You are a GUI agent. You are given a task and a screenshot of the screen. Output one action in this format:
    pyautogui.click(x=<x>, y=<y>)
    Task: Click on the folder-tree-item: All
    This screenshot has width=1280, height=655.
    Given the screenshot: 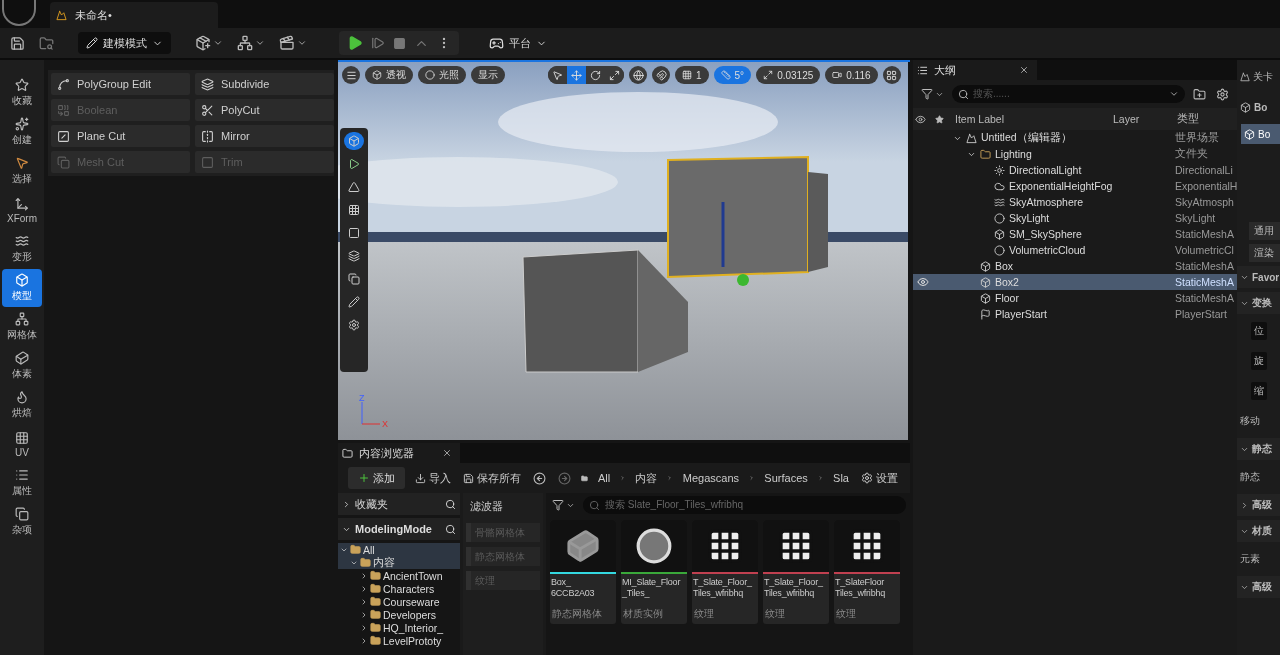 What is the action you would take?
    pyautogui.click(x=399, y=549)
    